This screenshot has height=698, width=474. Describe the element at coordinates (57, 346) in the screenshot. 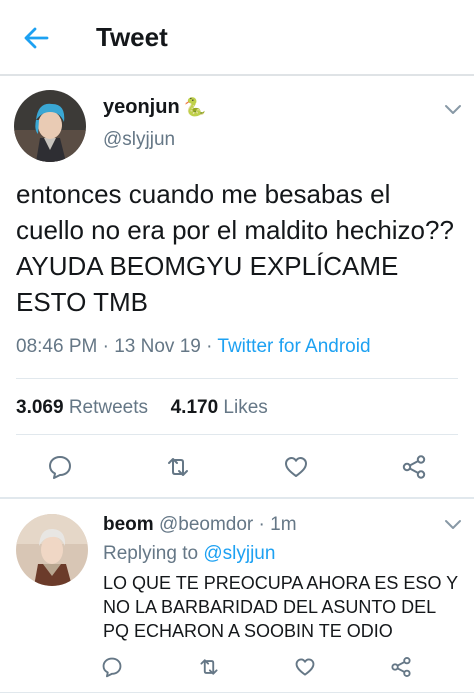

I see `tweet-time: 08:46 PM` at that location.